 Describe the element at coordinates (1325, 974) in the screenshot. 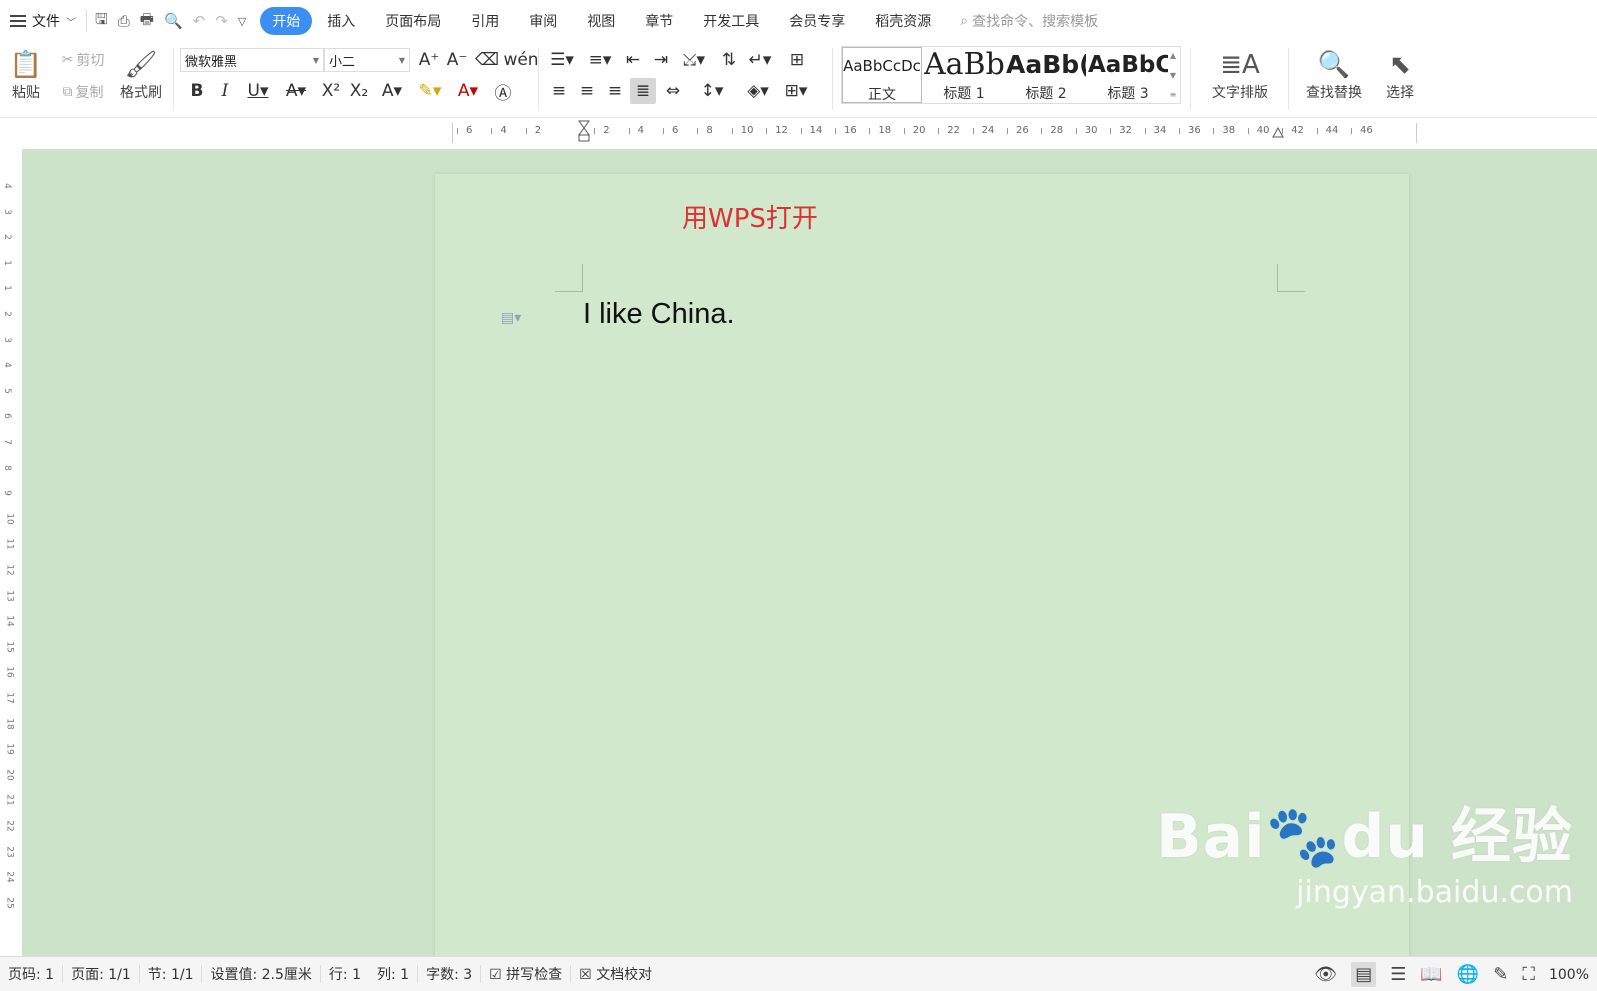

I see `eye-protect-icon: 👁` at that location.